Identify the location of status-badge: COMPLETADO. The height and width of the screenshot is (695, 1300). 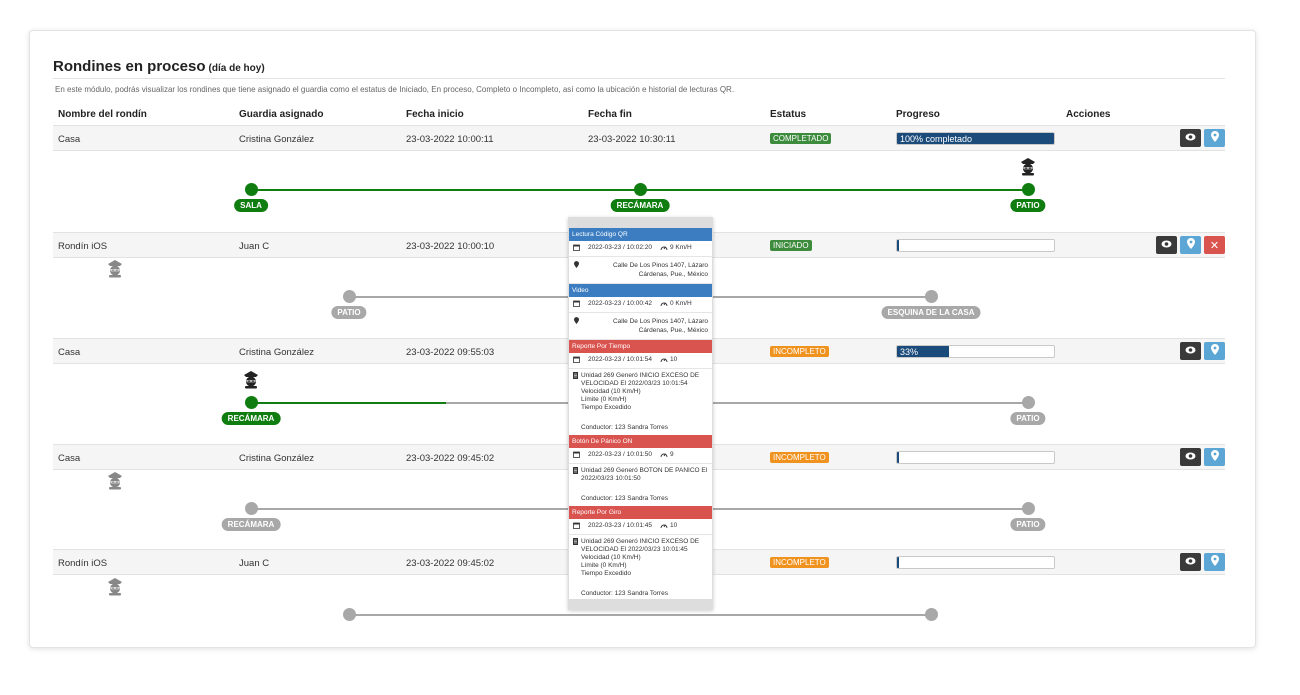
(801, 138).